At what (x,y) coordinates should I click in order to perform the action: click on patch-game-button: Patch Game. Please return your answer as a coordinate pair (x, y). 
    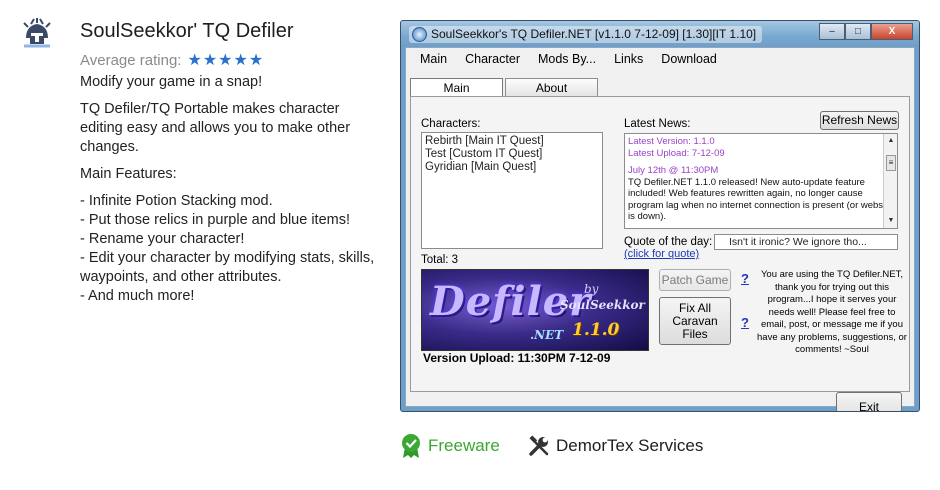
    Looking at the image, I should click on (695, 280).